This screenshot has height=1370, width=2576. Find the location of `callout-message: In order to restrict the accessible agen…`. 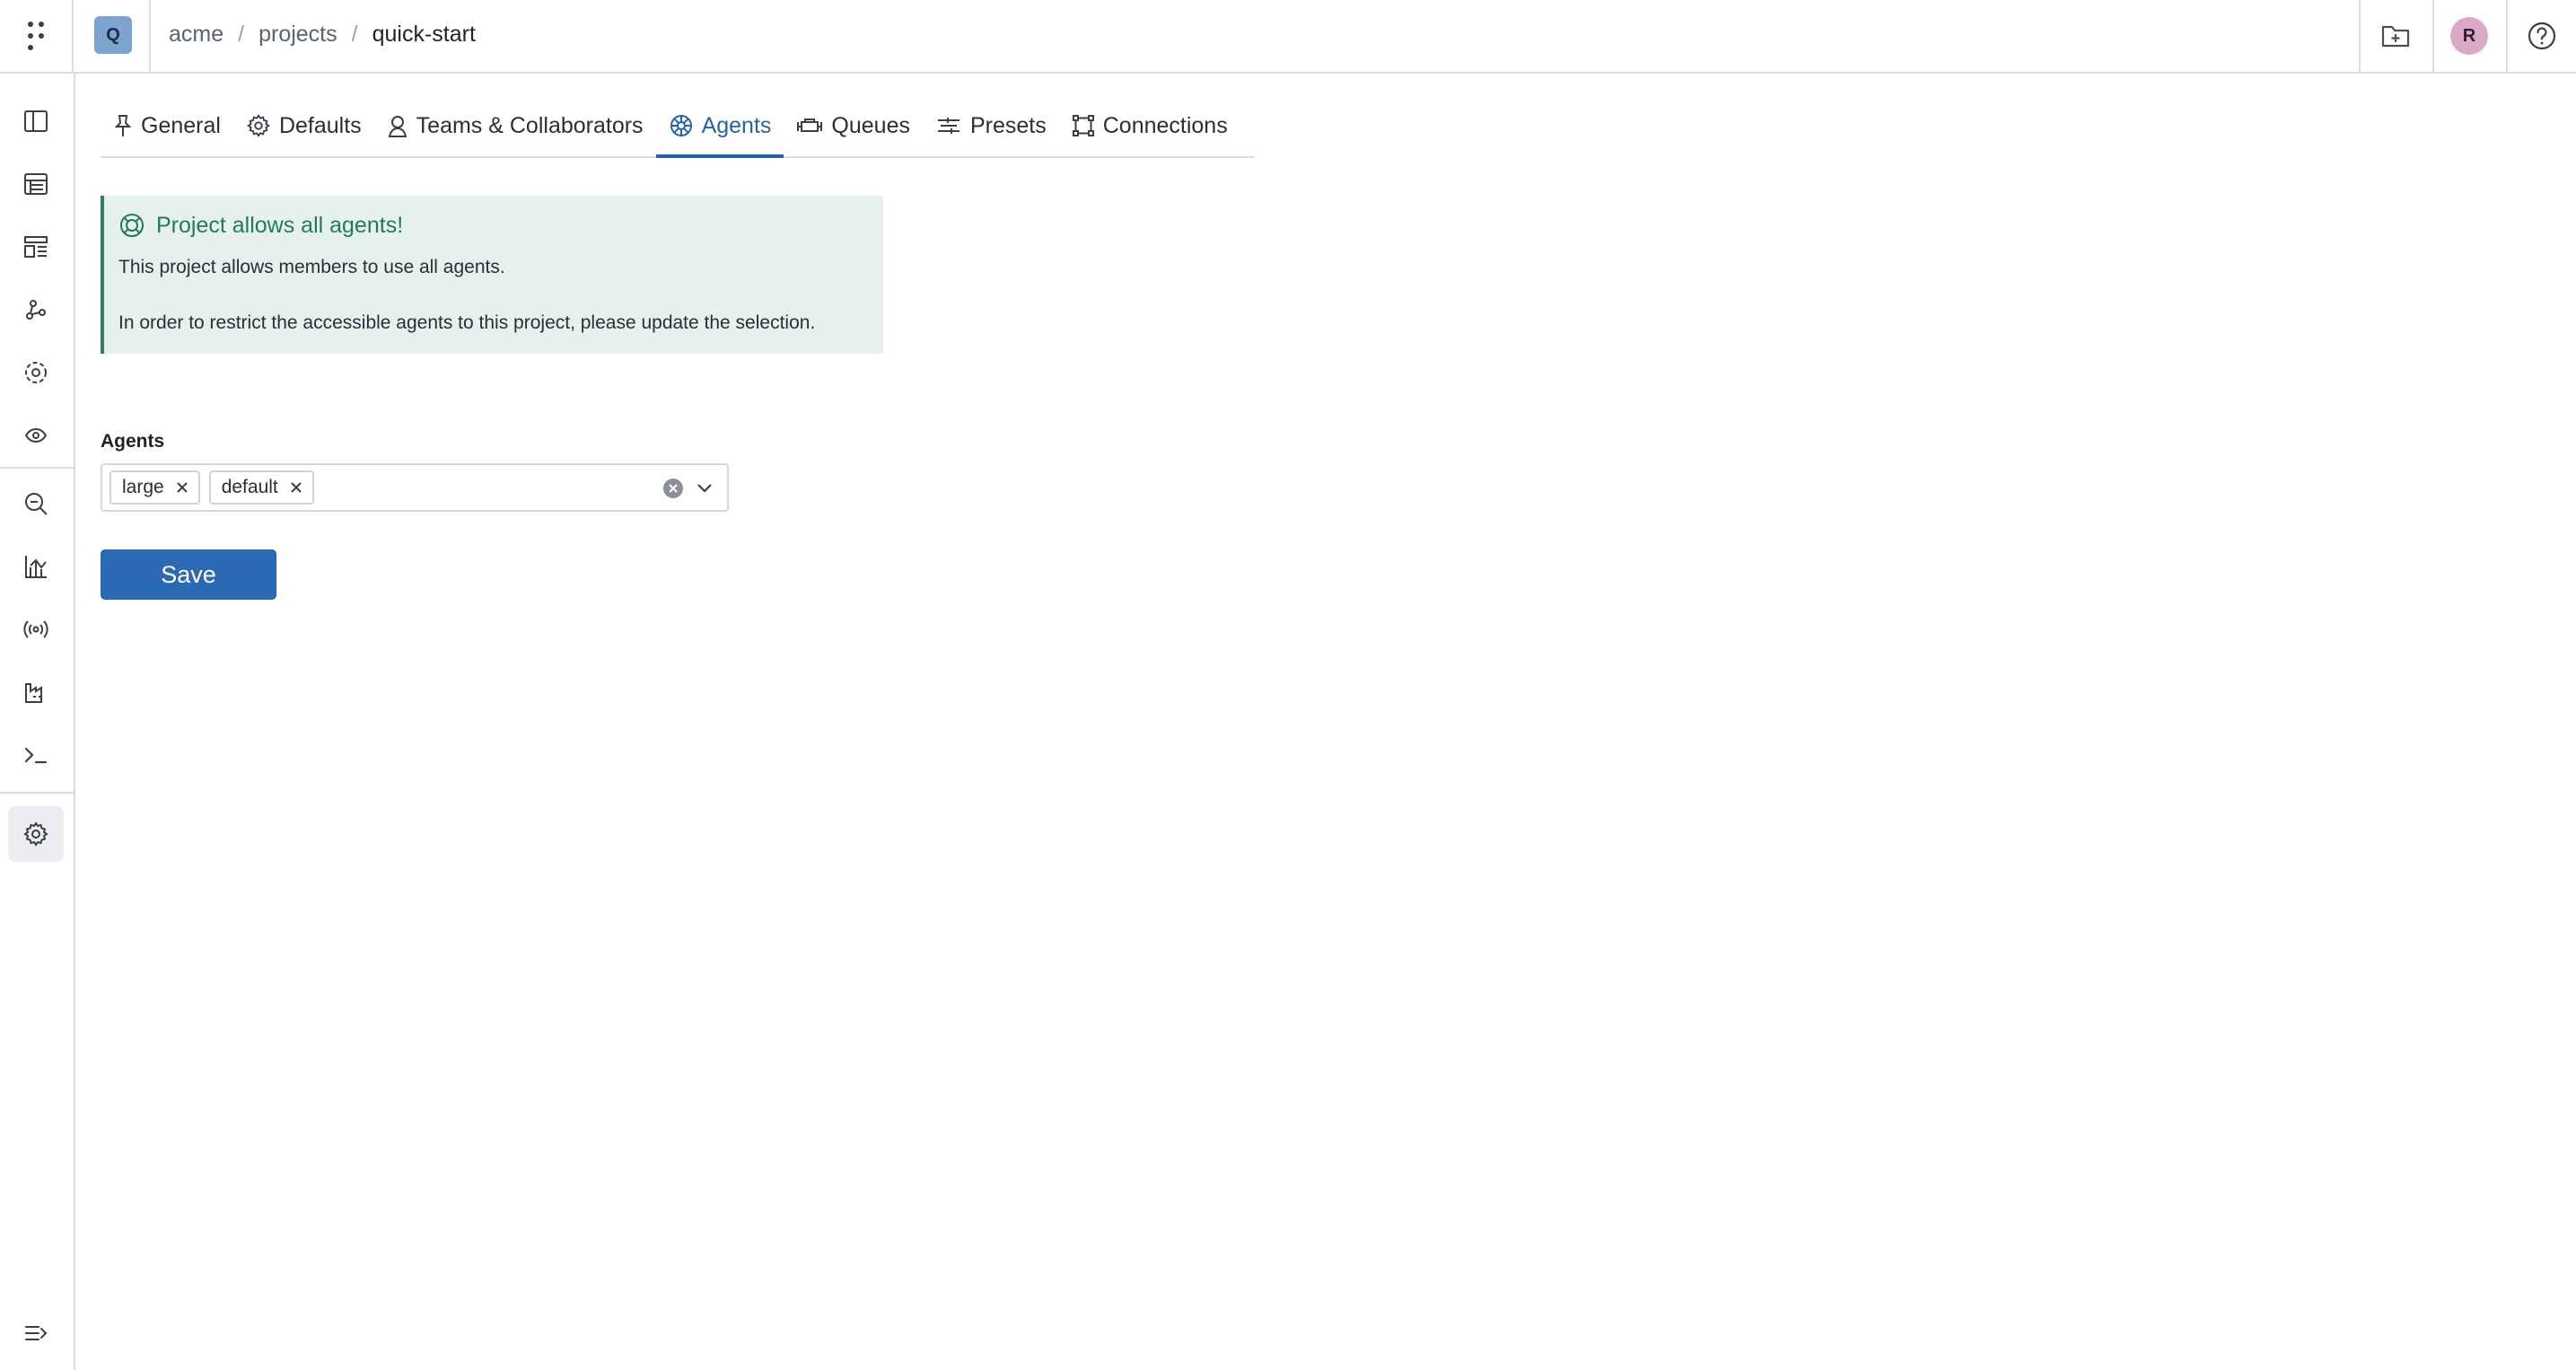

callout-message: In order to restrict the accessible agen… is located at coordinates (467, 322).